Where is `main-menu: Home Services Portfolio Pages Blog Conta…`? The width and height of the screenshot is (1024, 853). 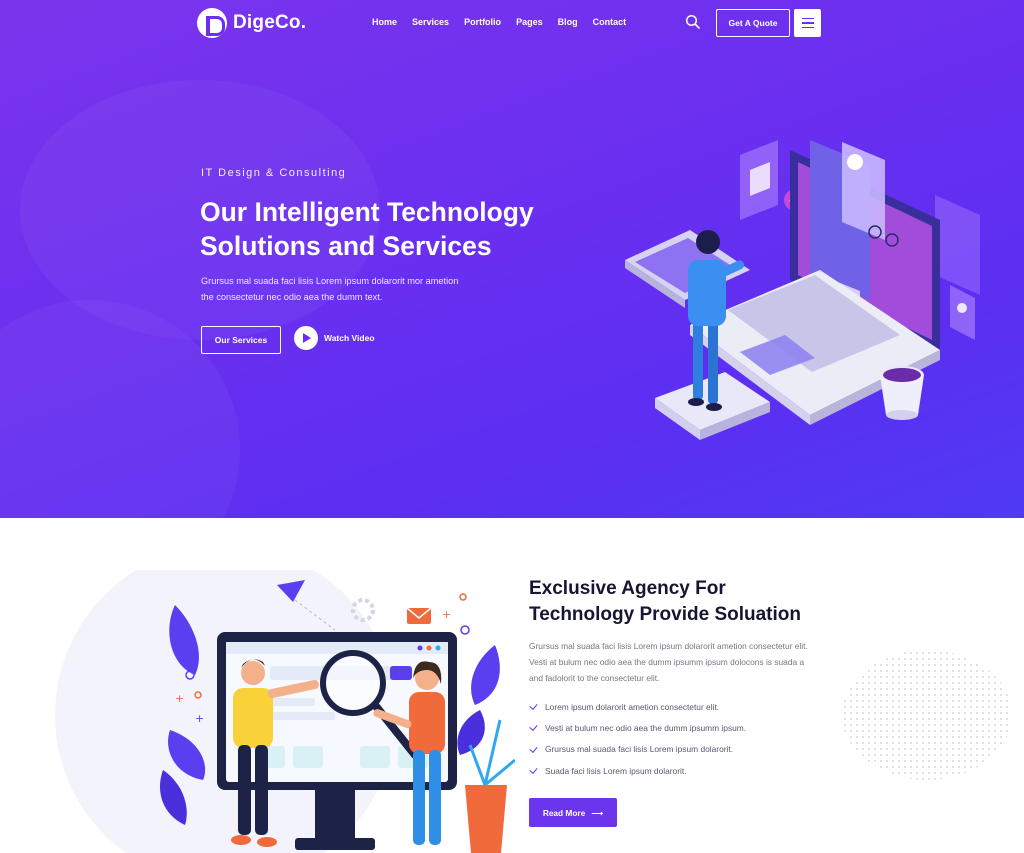
main-menu: Home Services Portfolio Pages Blog Conta… is located at coordinates (506, 22).